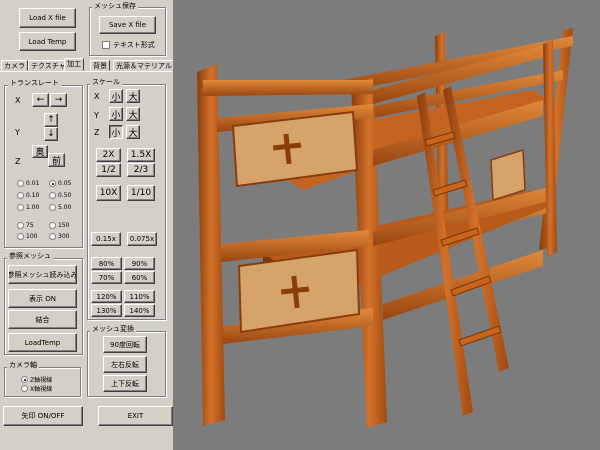  Describe the element at coordinates (74, 64) in the screenshot. I see `tab-processing: 加工` at that location.